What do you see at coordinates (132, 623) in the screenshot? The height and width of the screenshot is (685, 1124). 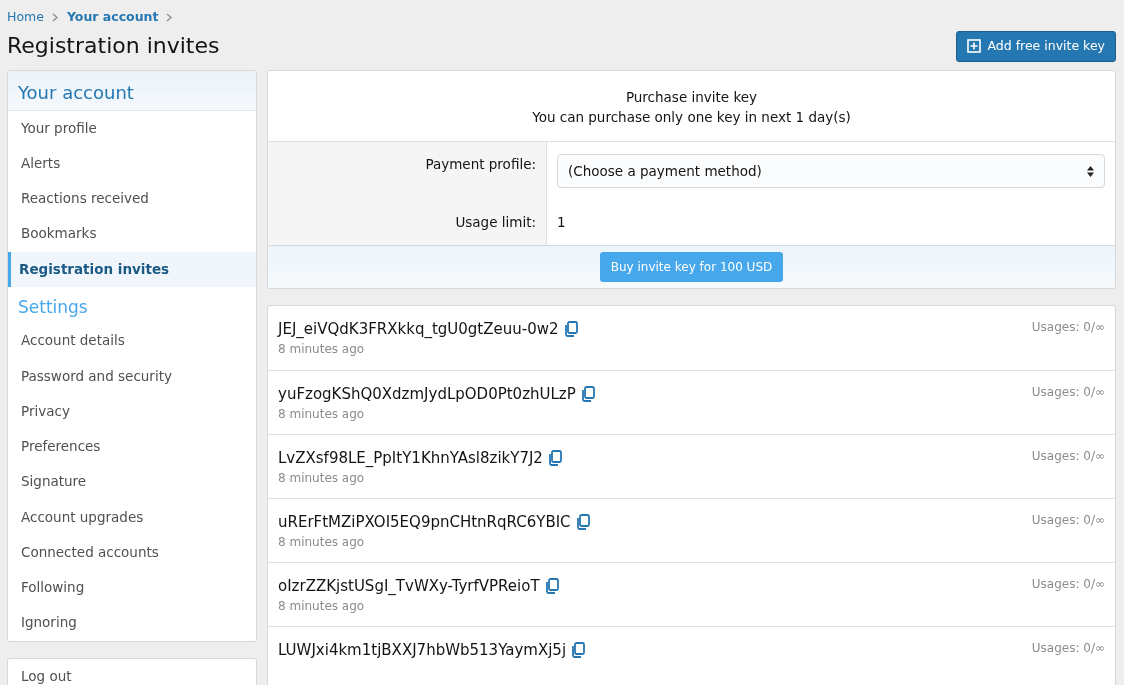 I see `sidebar-item: Ignoring` at bounding box center [132, 623].